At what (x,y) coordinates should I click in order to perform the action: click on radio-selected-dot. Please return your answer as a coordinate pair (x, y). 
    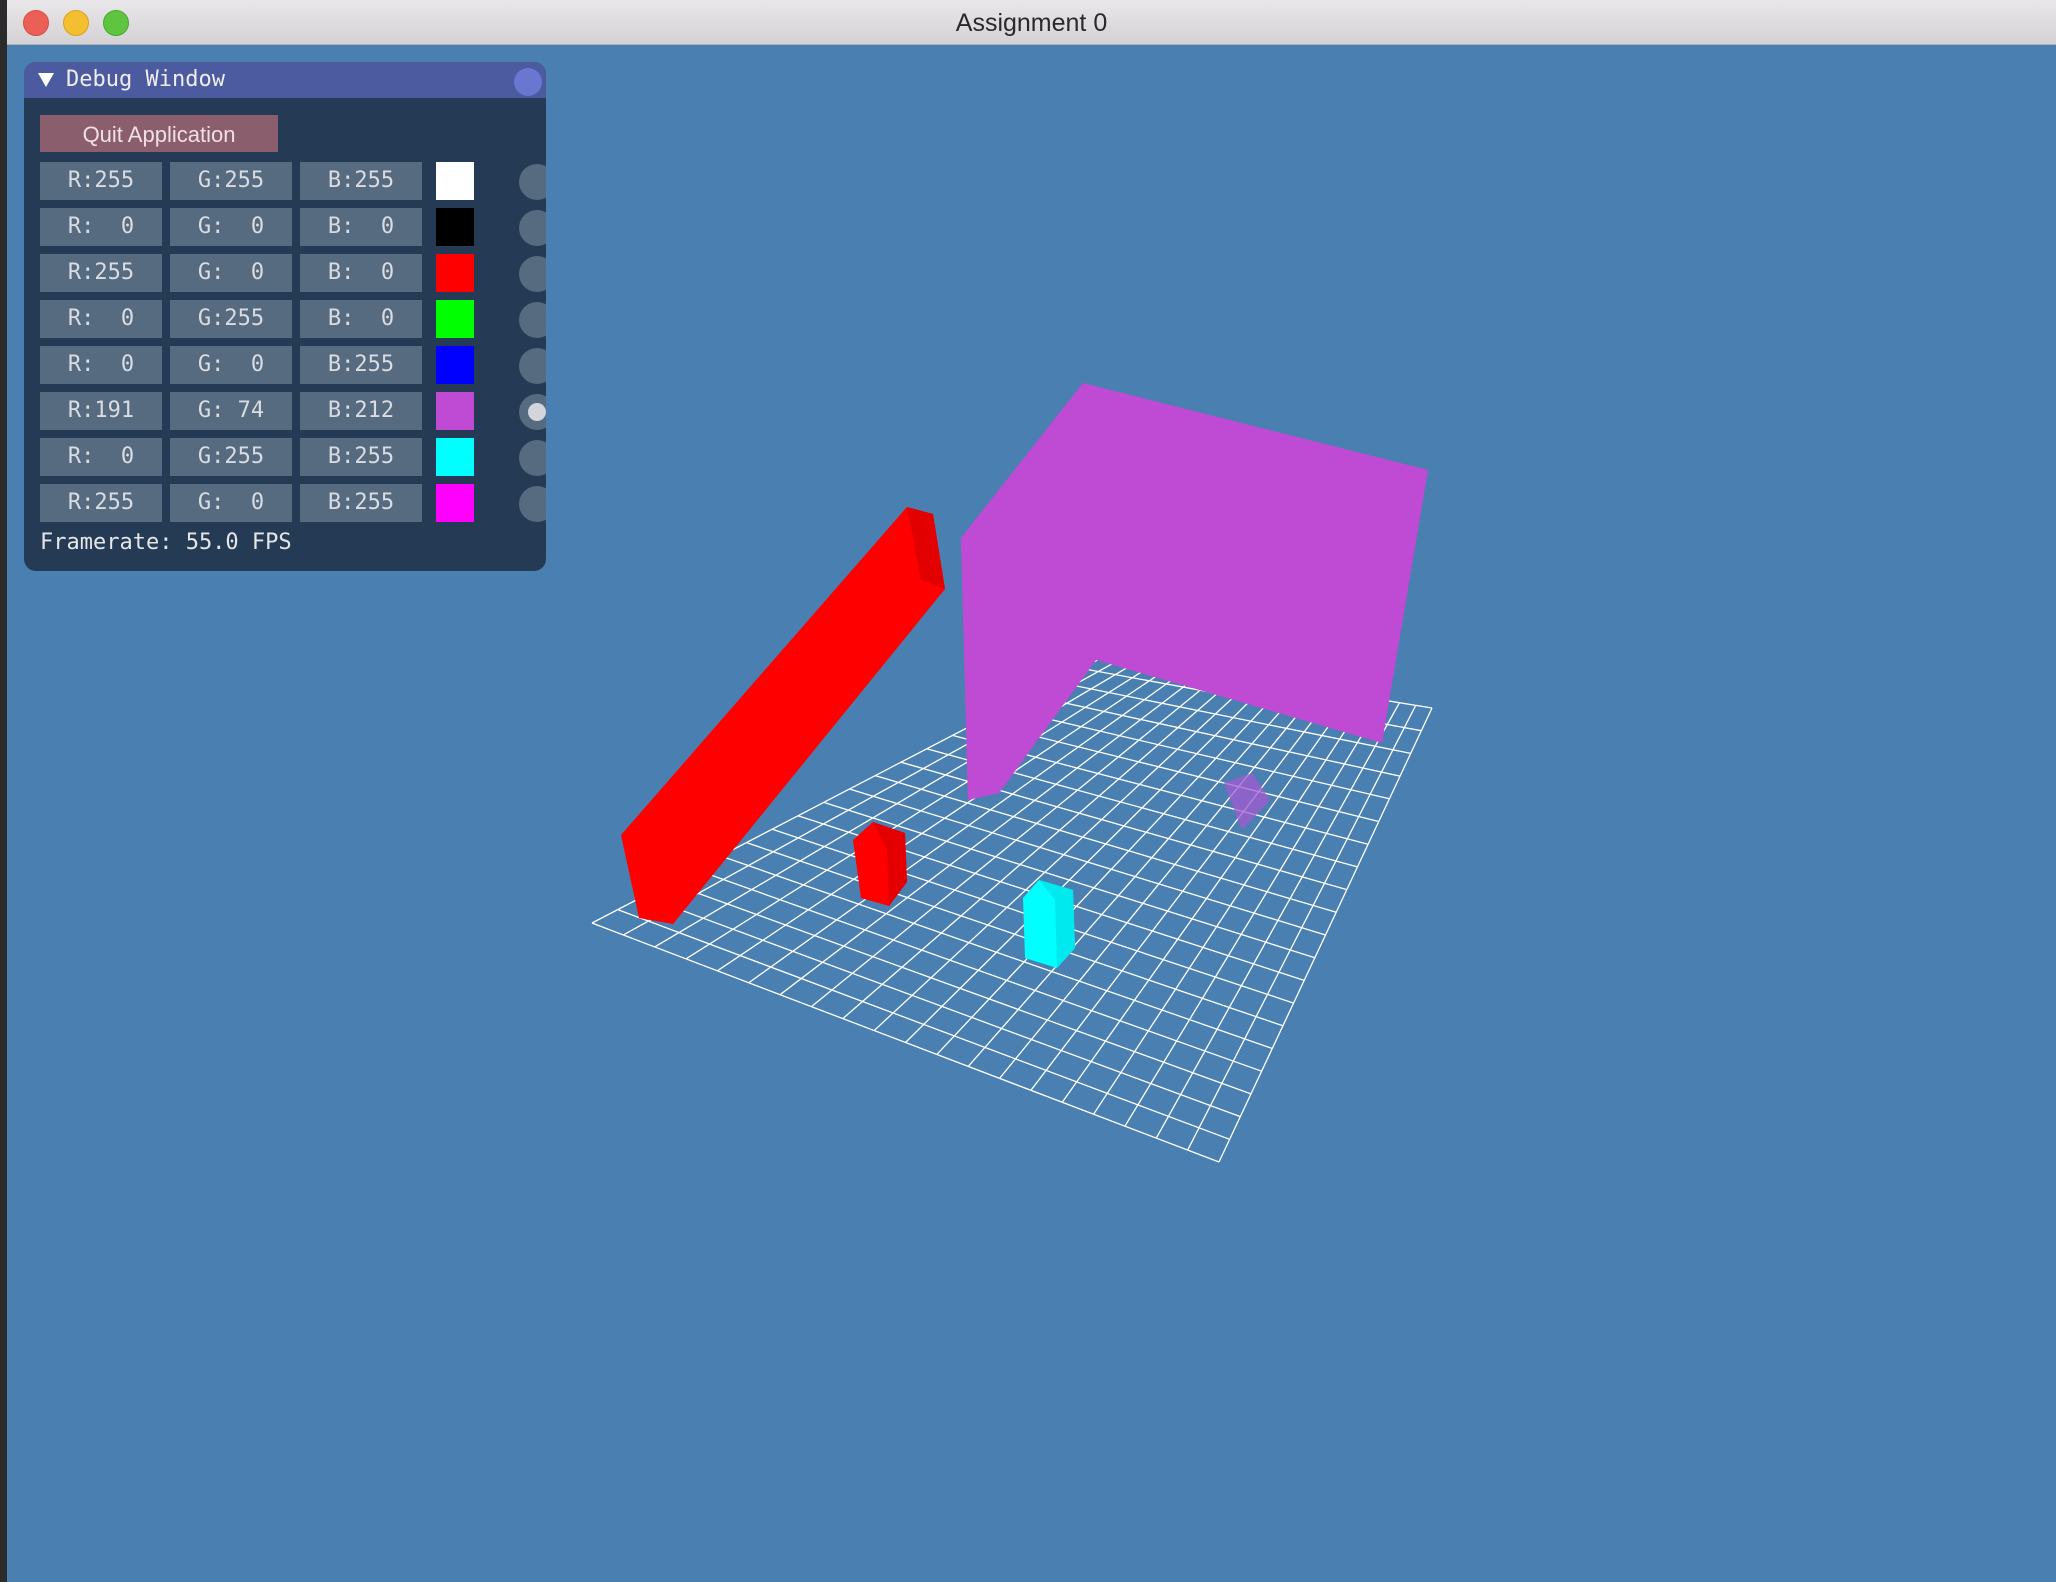
    Looking at the image, I should click on (537, 412).